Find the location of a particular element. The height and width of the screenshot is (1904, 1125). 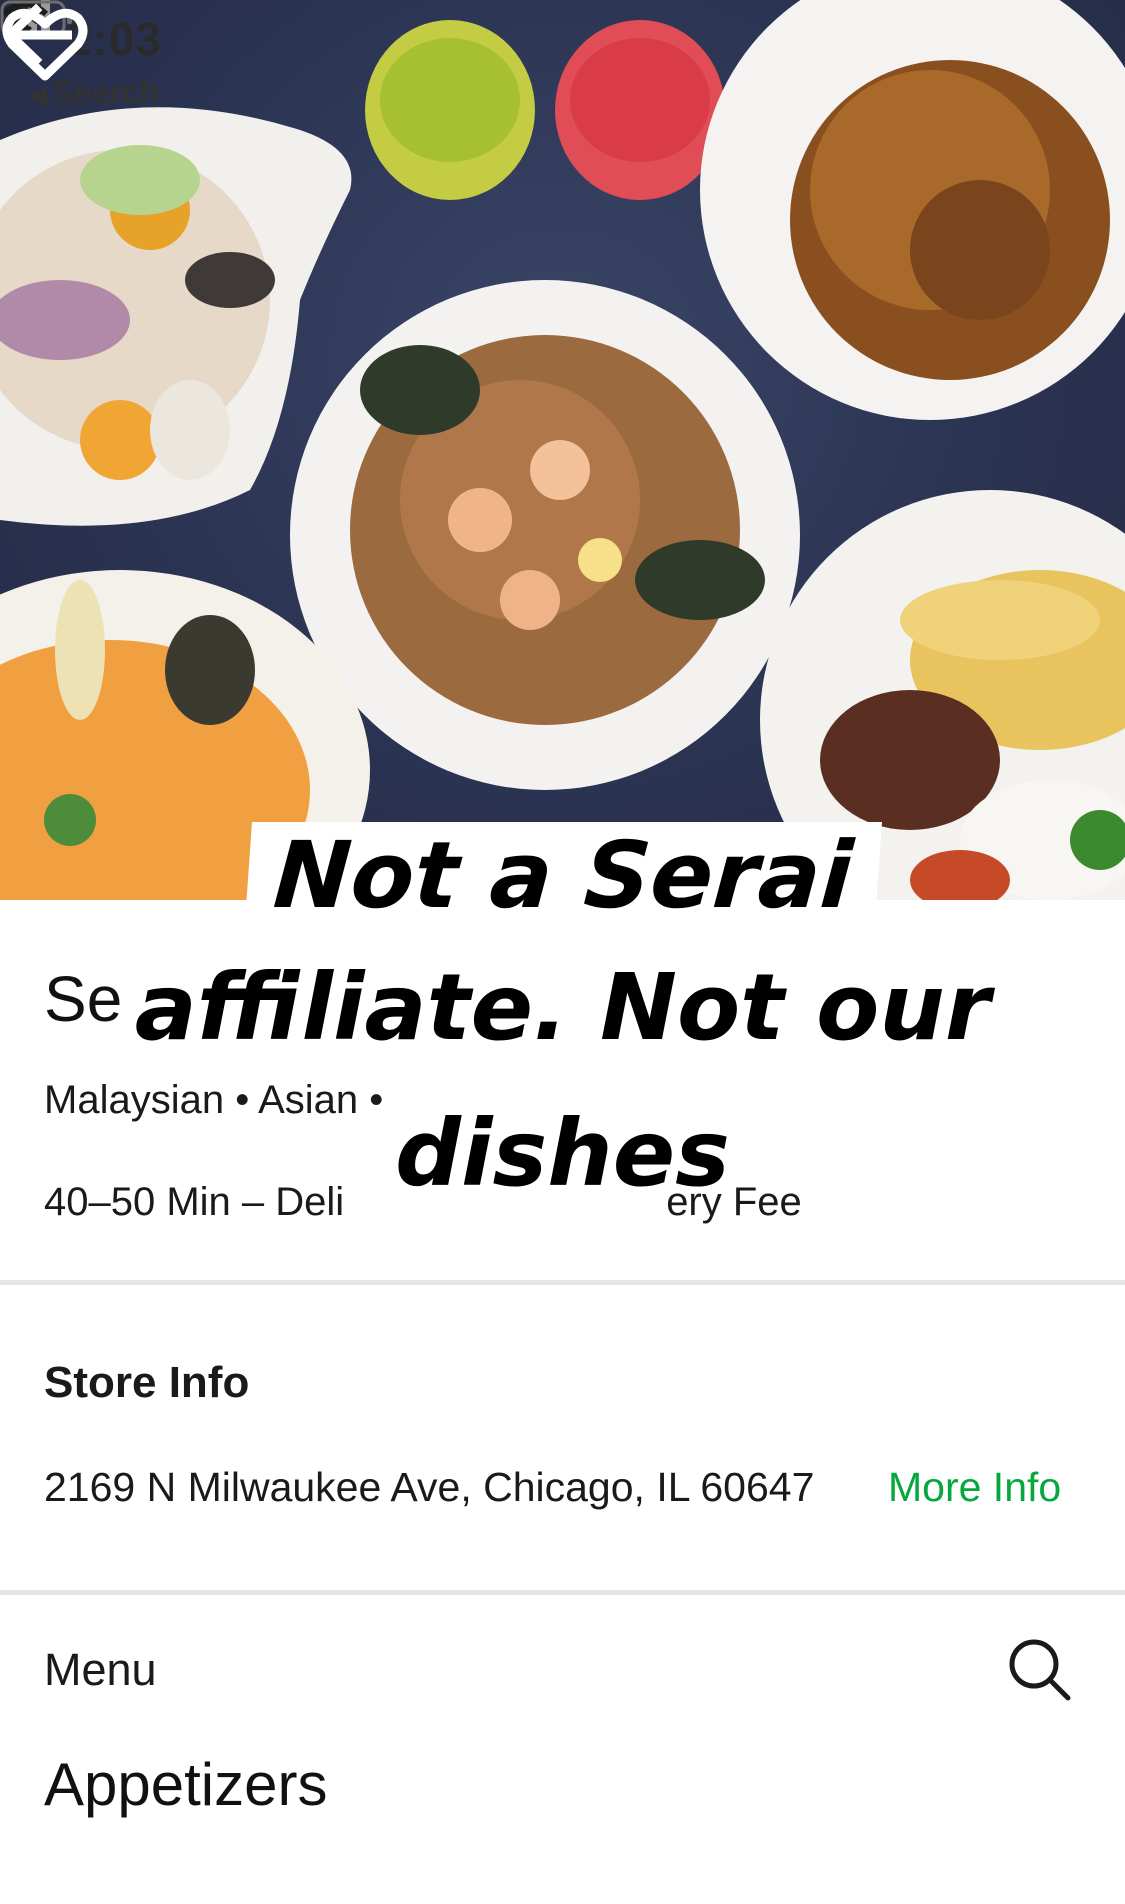

store-address: 2169 N Milwaukee Ave, Chicago, IL 60647 is located at coordinates (429, 1487).